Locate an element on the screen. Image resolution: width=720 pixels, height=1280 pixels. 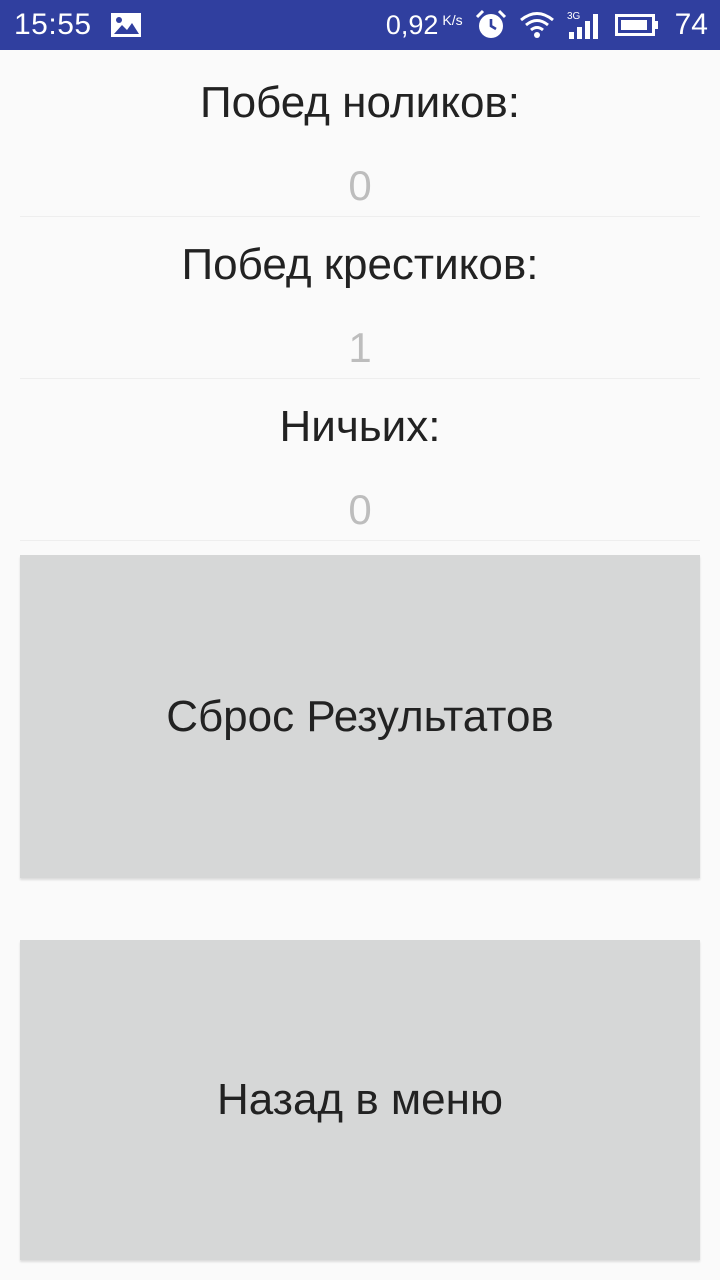
status-bar: 15:55 0,92 K/s 3G 74 is located at coordinates (360, 25).